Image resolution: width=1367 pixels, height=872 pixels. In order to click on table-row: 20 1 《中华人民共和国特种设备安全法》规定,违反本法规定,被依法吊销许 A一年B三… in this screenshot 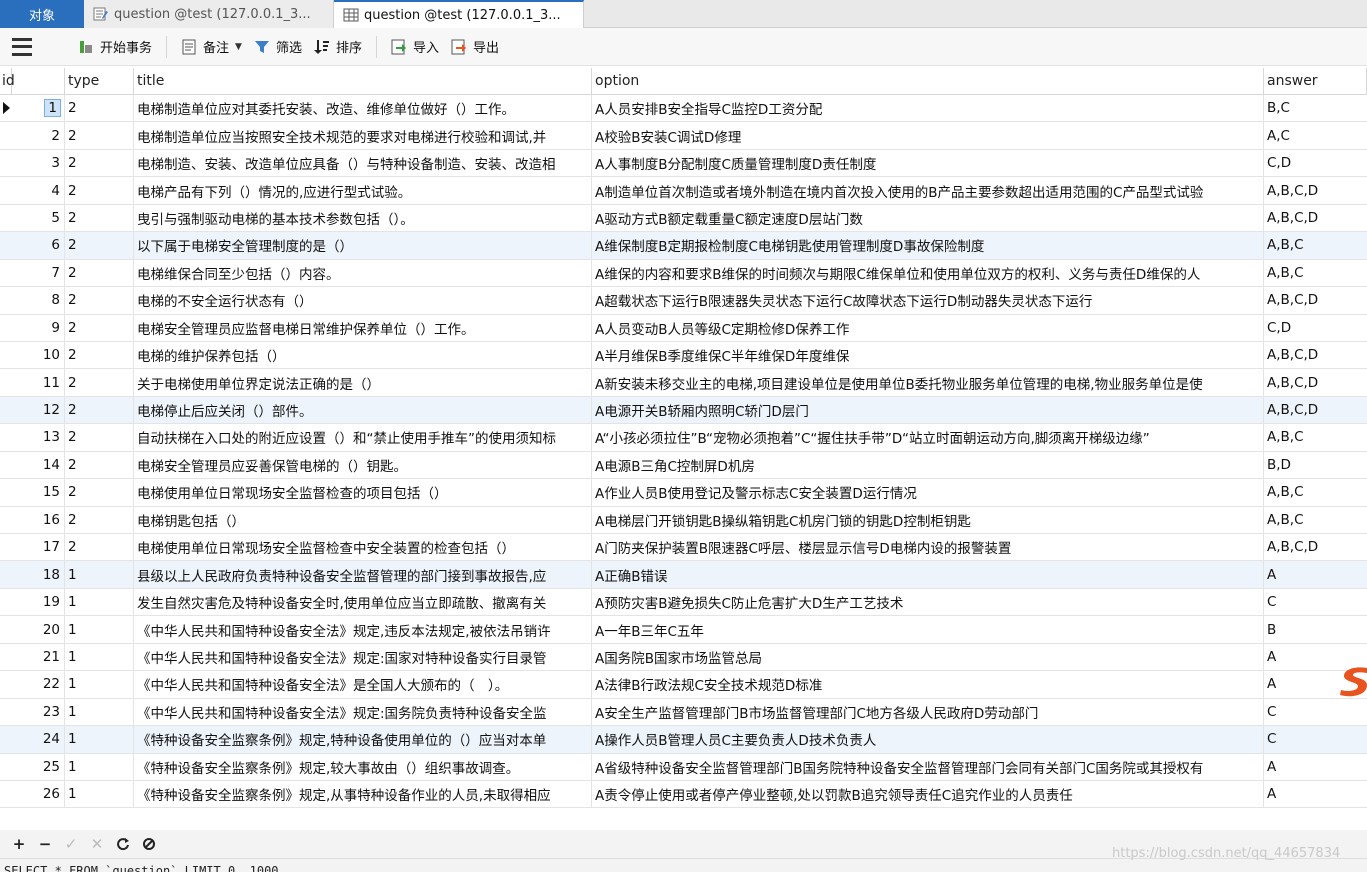, I will do `click(683, 630)`.